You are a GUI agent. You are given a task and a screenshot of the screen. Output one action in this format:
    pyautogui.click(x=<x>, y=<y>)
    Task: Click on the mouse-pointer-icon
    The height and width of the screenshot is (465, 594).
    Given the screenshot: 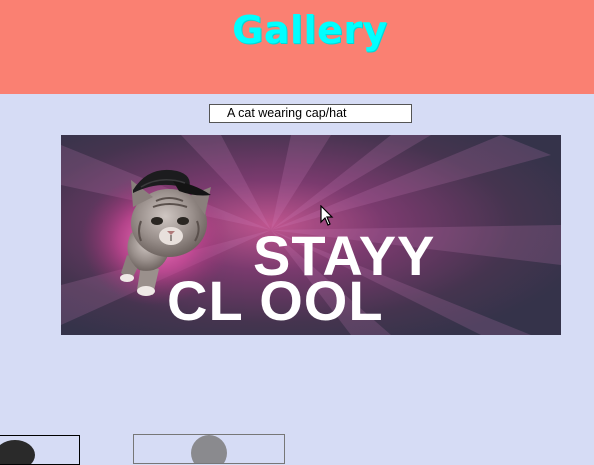 What is the action you would take?
    pyautogui.click(x=327, y=217)
    